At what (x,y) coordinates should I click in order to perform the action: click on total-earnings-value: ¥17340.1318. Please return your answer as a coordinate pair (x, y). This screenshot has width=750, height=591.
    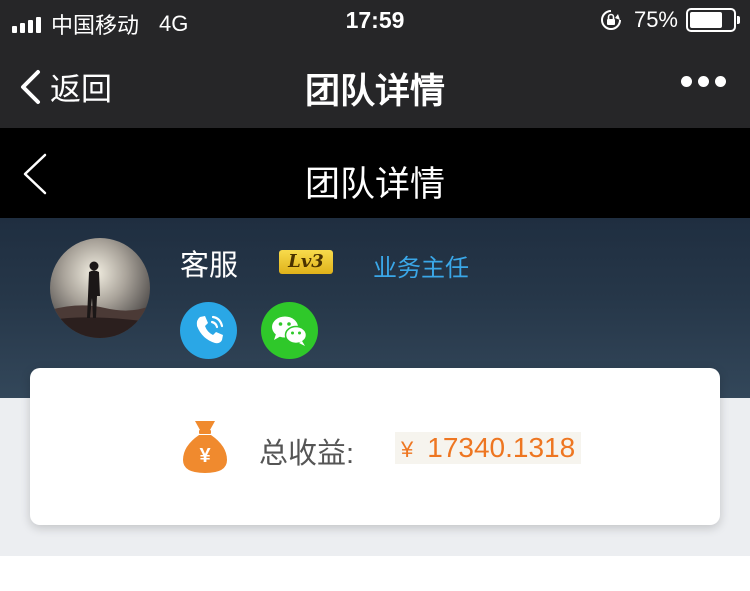
    Looking at the image, I should click on (488, 448).